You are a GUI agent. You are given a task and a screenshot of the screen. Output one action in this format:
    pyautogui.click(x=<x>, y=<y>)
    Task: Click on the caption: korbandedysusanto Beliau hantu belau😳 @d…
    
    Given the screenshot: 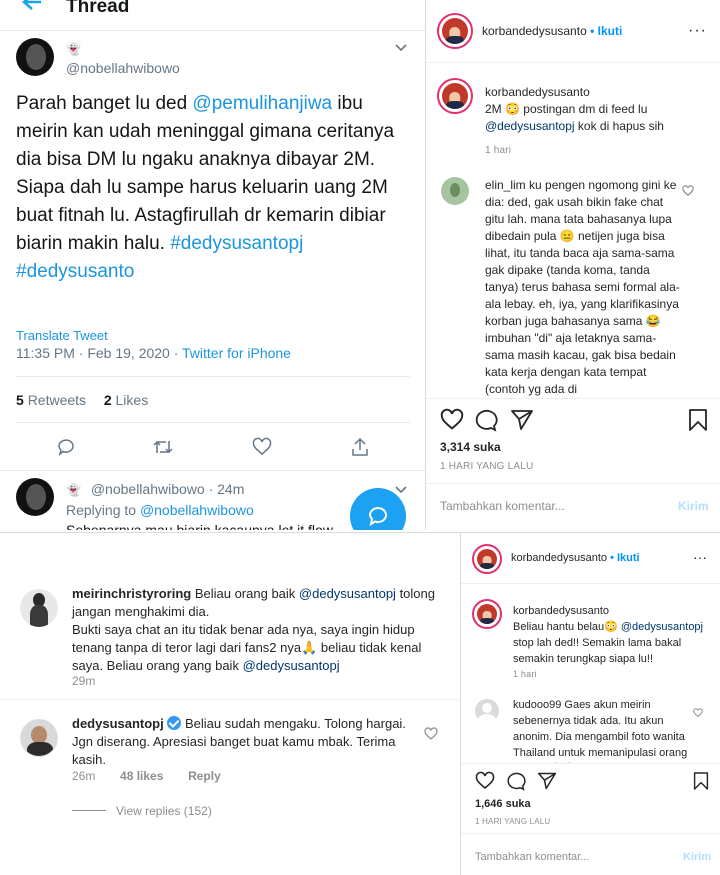 What is the action you would take?
    pyautogui.click(x=613, y=635)
    